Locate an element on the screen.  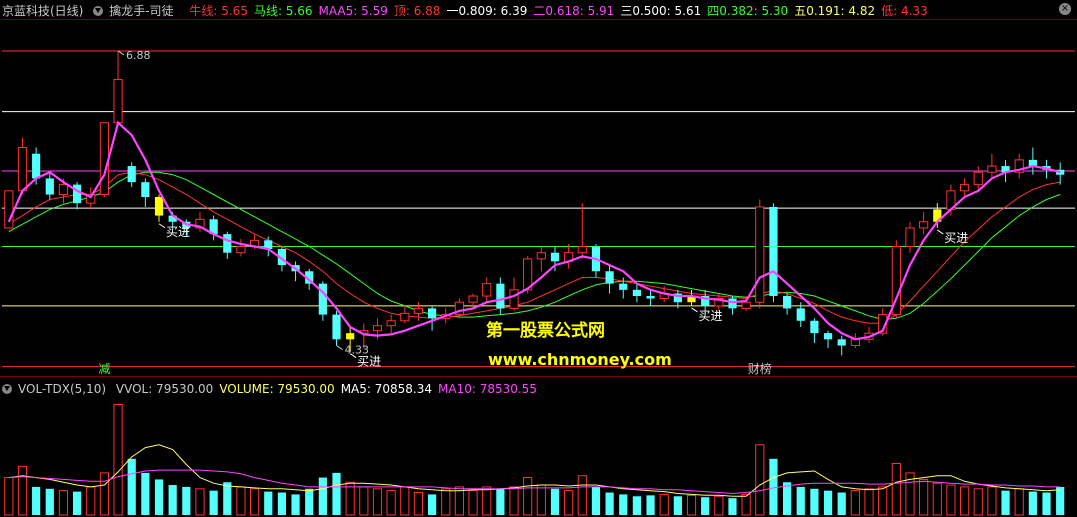
reduce-label: 减 is located at coordinates (104, 369).